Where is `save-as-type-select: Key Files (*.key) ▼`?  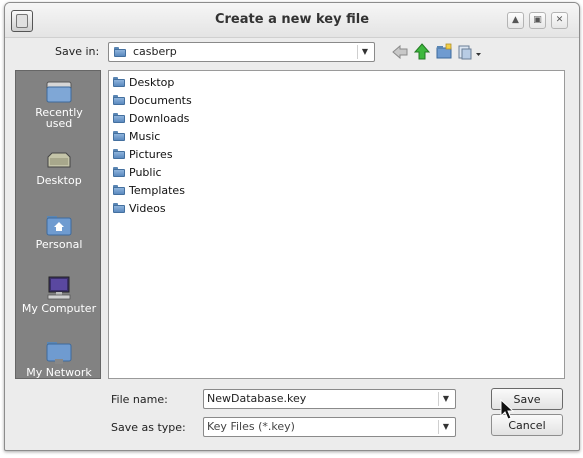
save-as-type-select: Key Files (*.key) ▼ is located at coordinates (329, 427).